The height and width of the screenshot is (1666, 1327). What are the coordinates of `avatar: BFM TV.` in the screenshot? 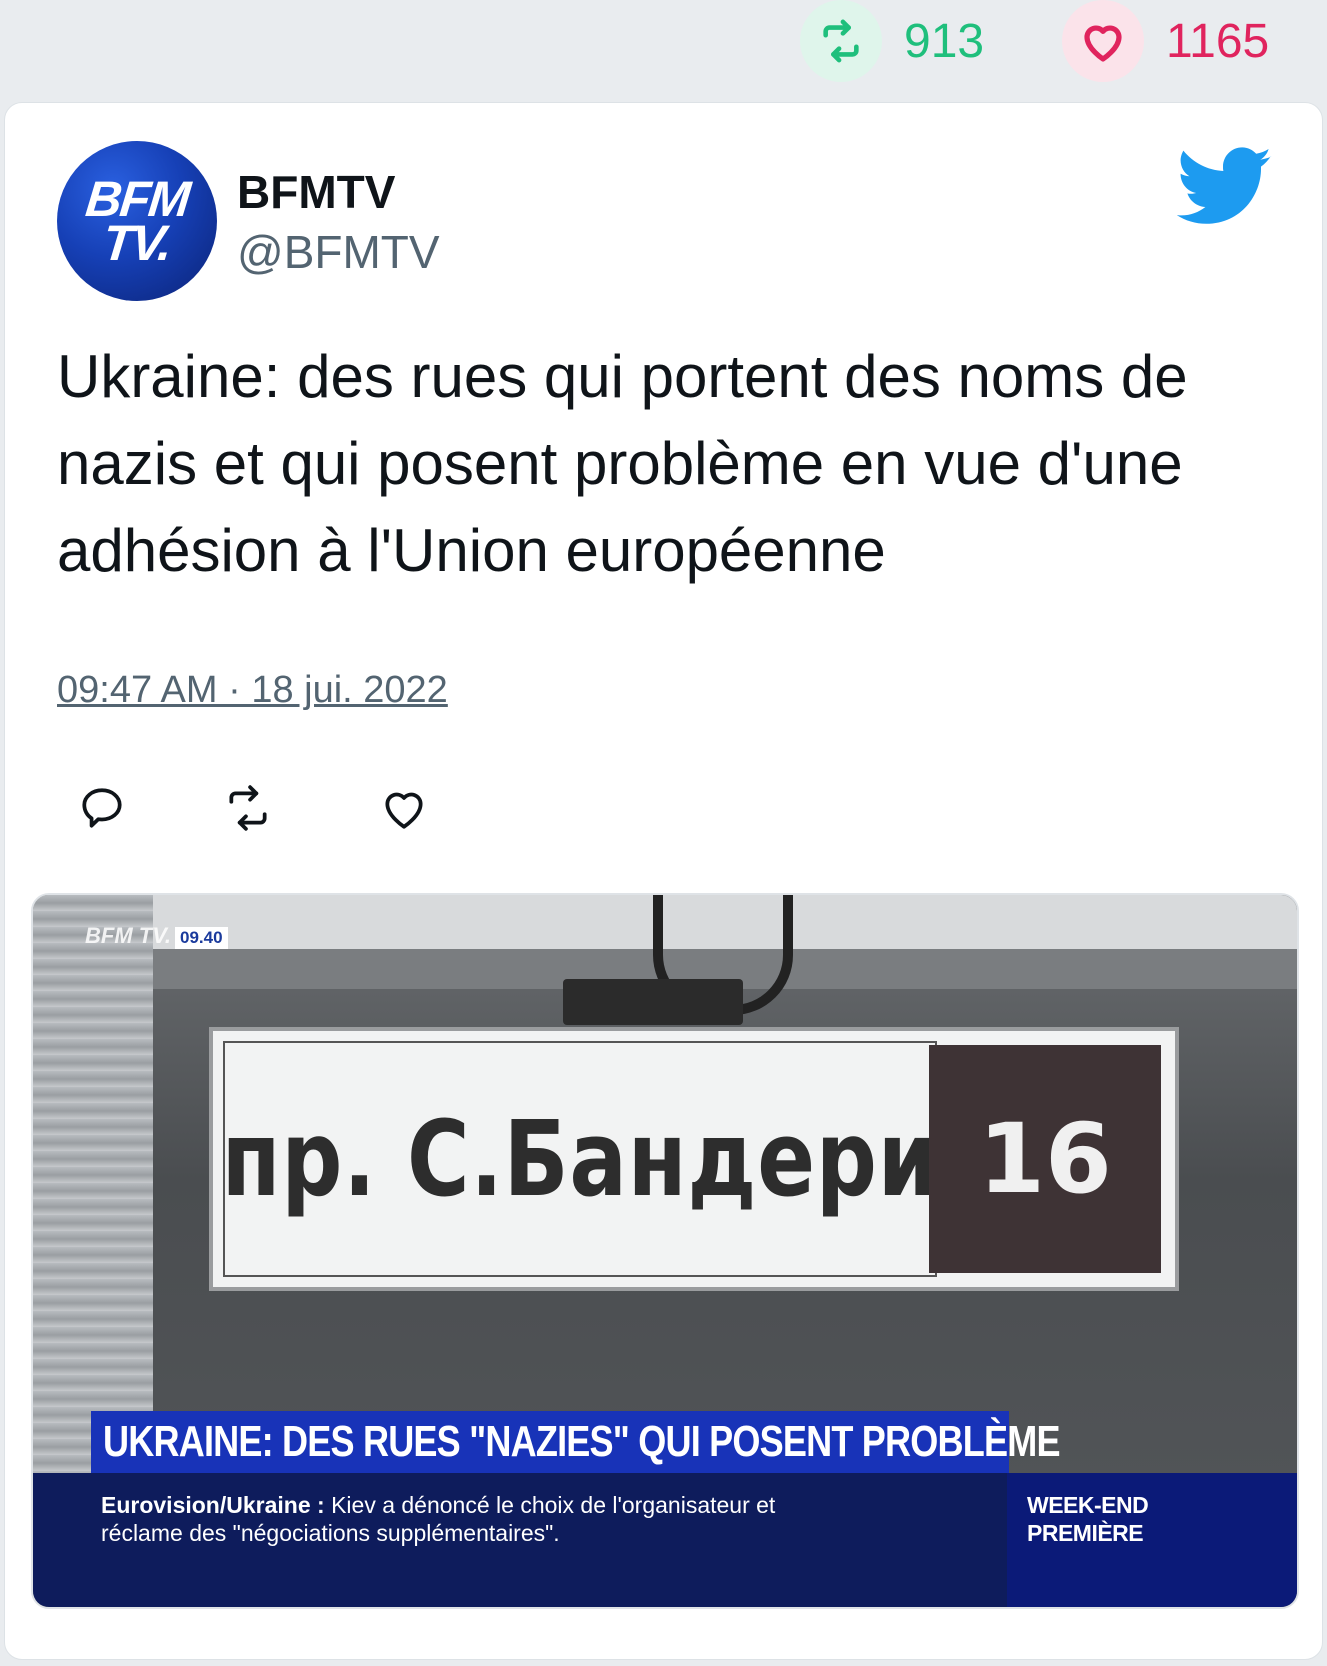 It's located at (137, 221).